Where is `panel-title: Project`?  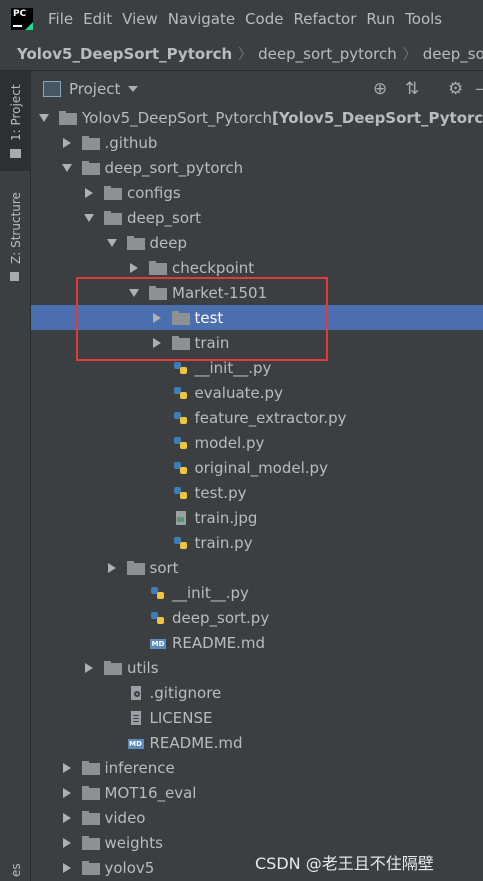
panel-title: Project is located at coordinates (94, 89).